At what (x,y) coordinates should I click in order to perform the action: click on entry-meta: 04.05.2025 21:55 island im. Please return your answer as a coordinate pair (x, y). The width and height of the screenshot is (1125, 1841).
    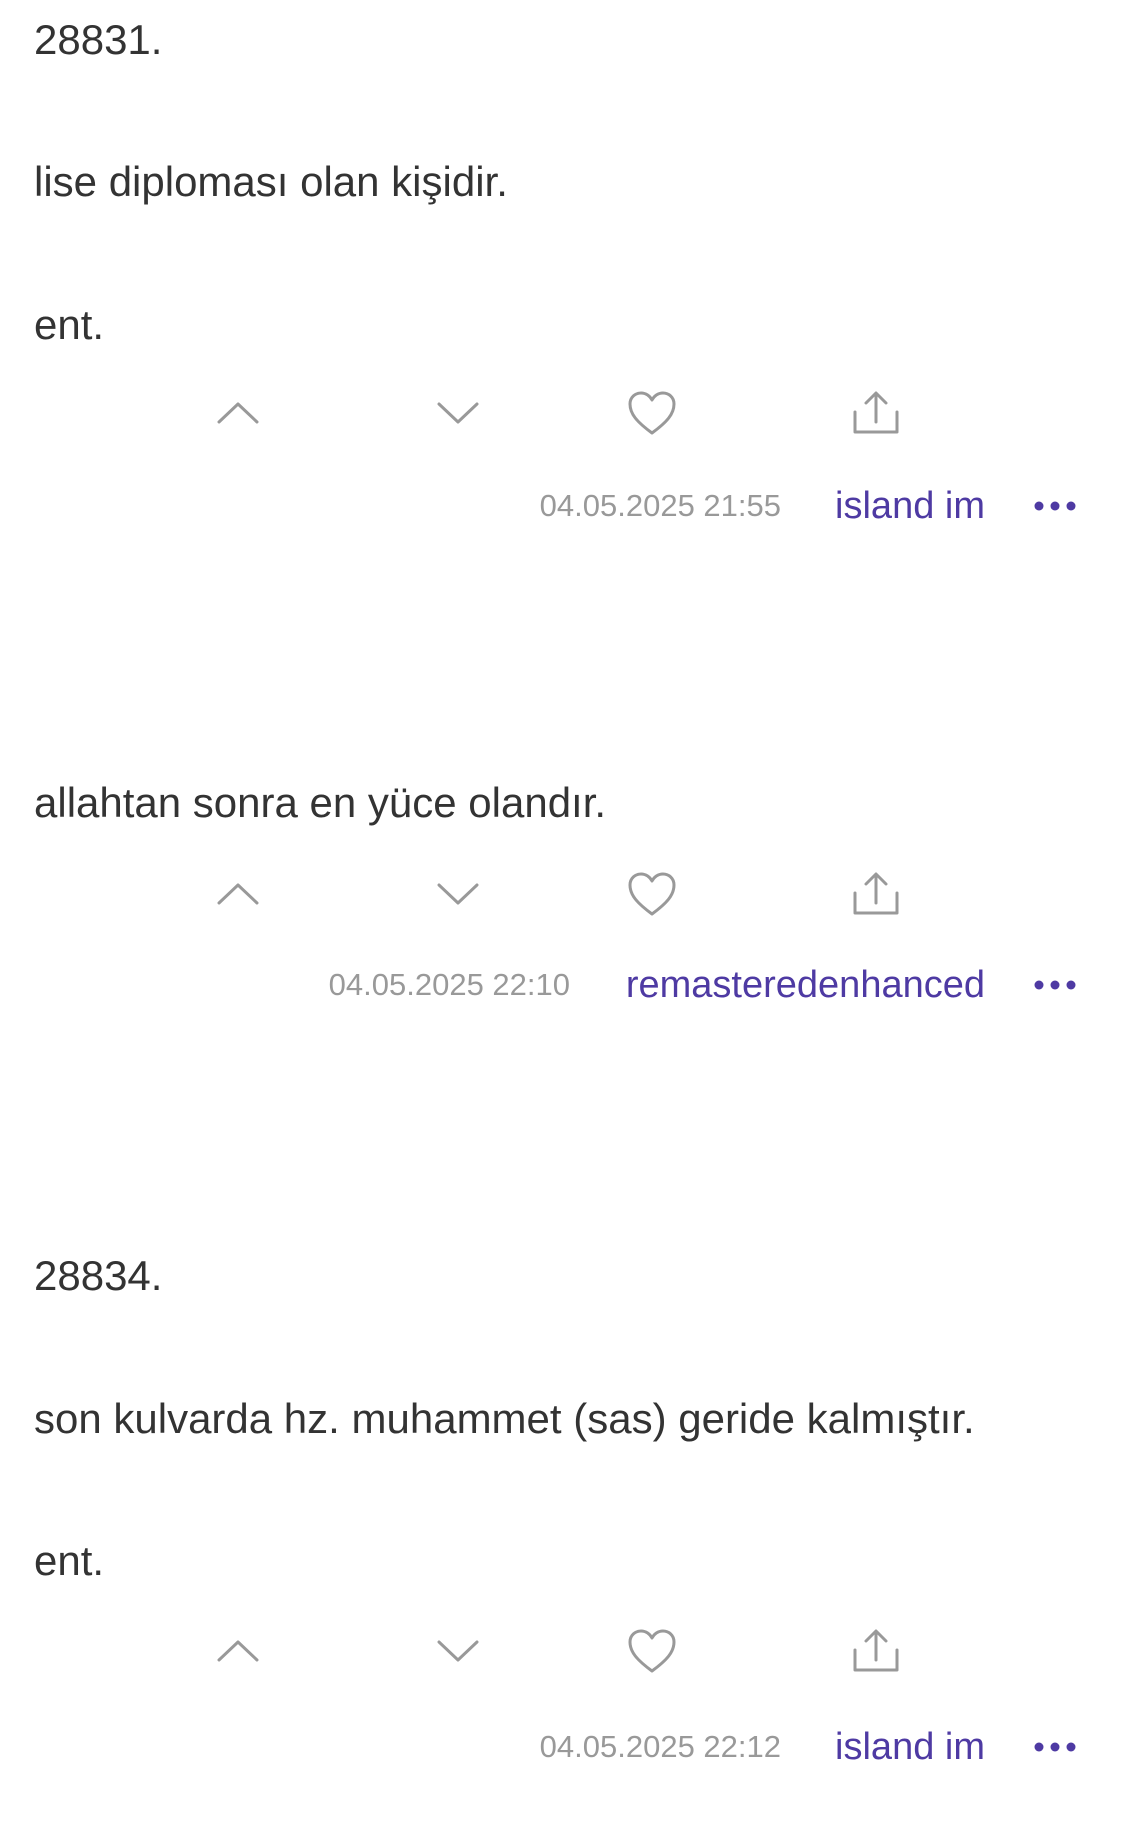
    Looking at the image, I should click on (562, 506).